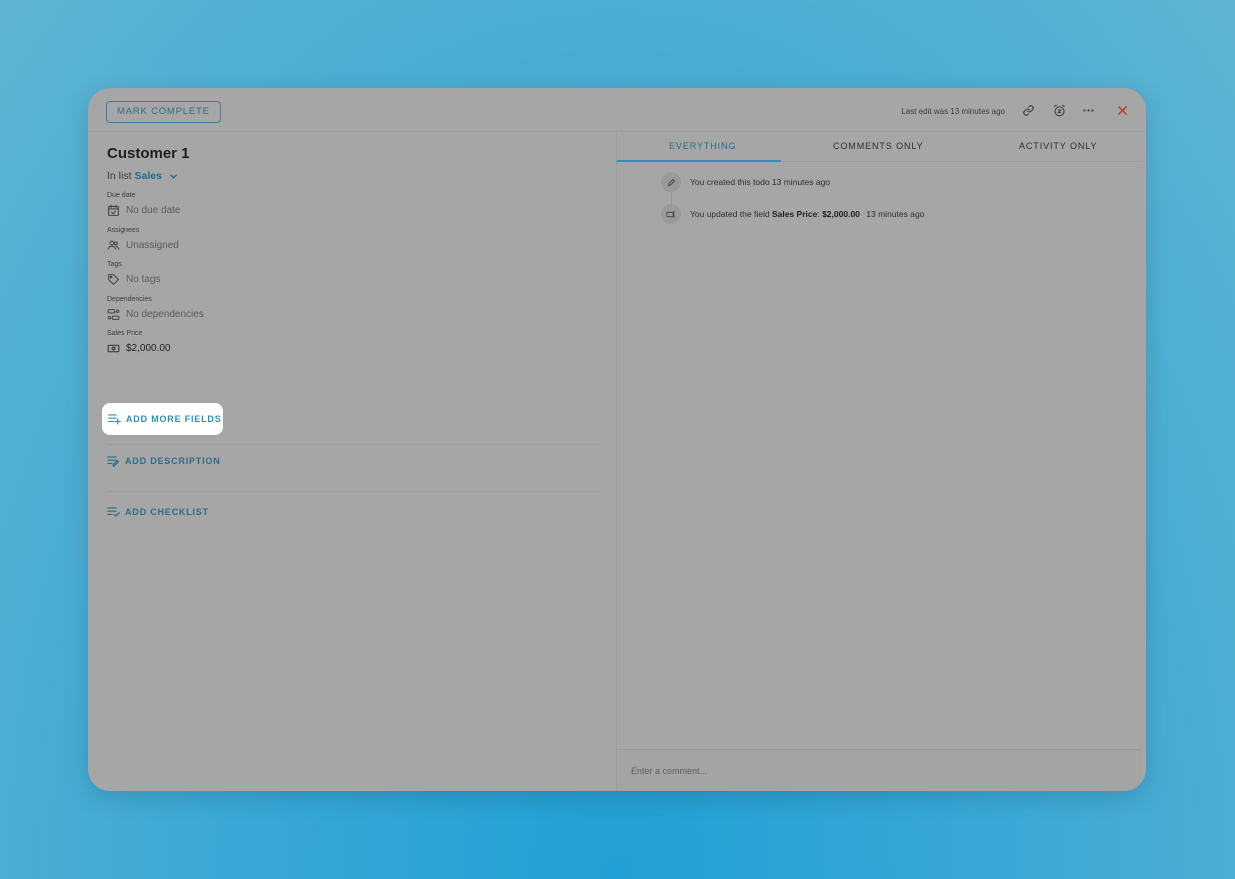 The height and width of the screenshot is (879, 1235). Describe the element at coordinates (671, 182) in the screenshot. I see `pencil-icon` at that location.